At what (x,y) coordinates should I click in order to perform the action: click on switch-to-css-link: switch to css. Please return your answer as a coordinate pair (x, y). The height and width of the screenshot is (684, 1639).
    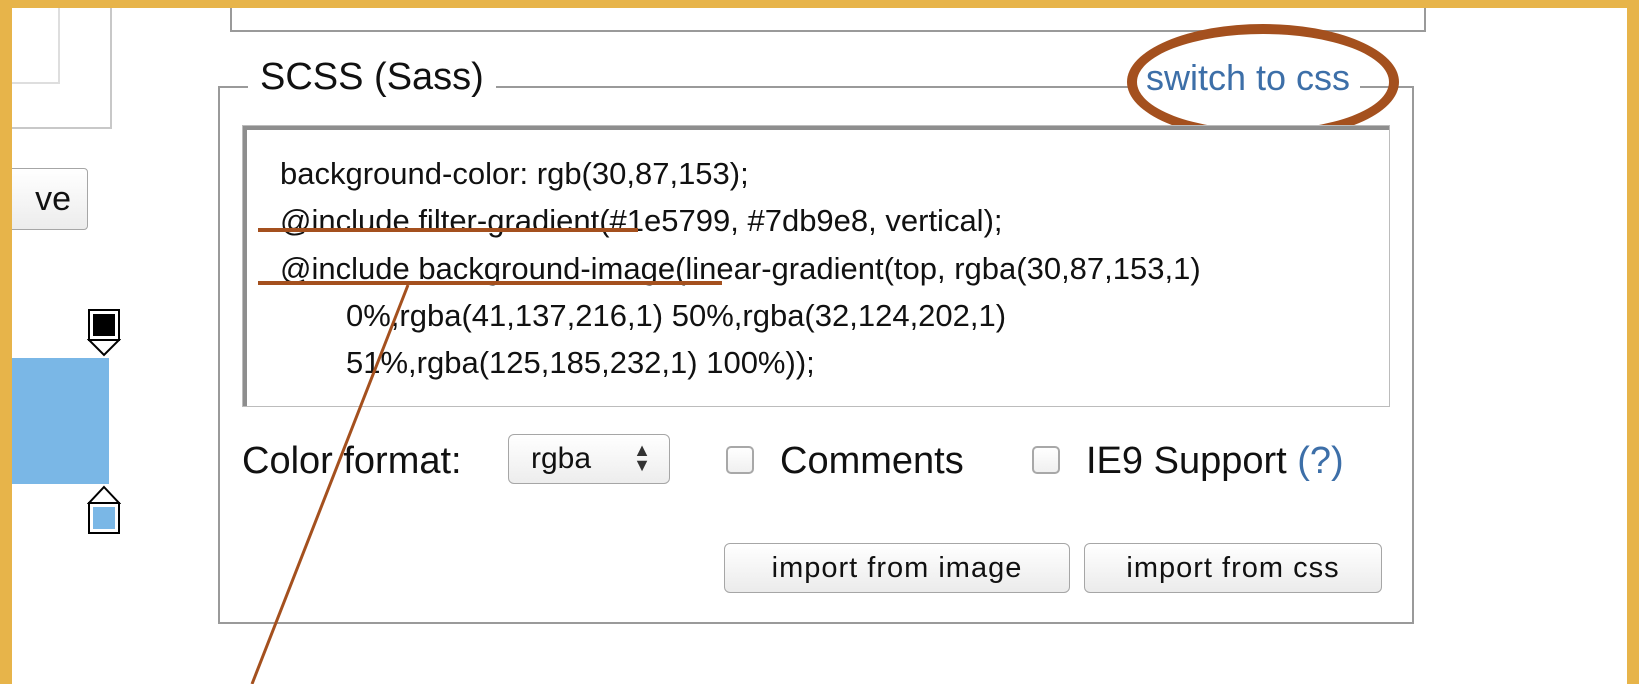
    Looking at the image, I should click on (1248, 78).